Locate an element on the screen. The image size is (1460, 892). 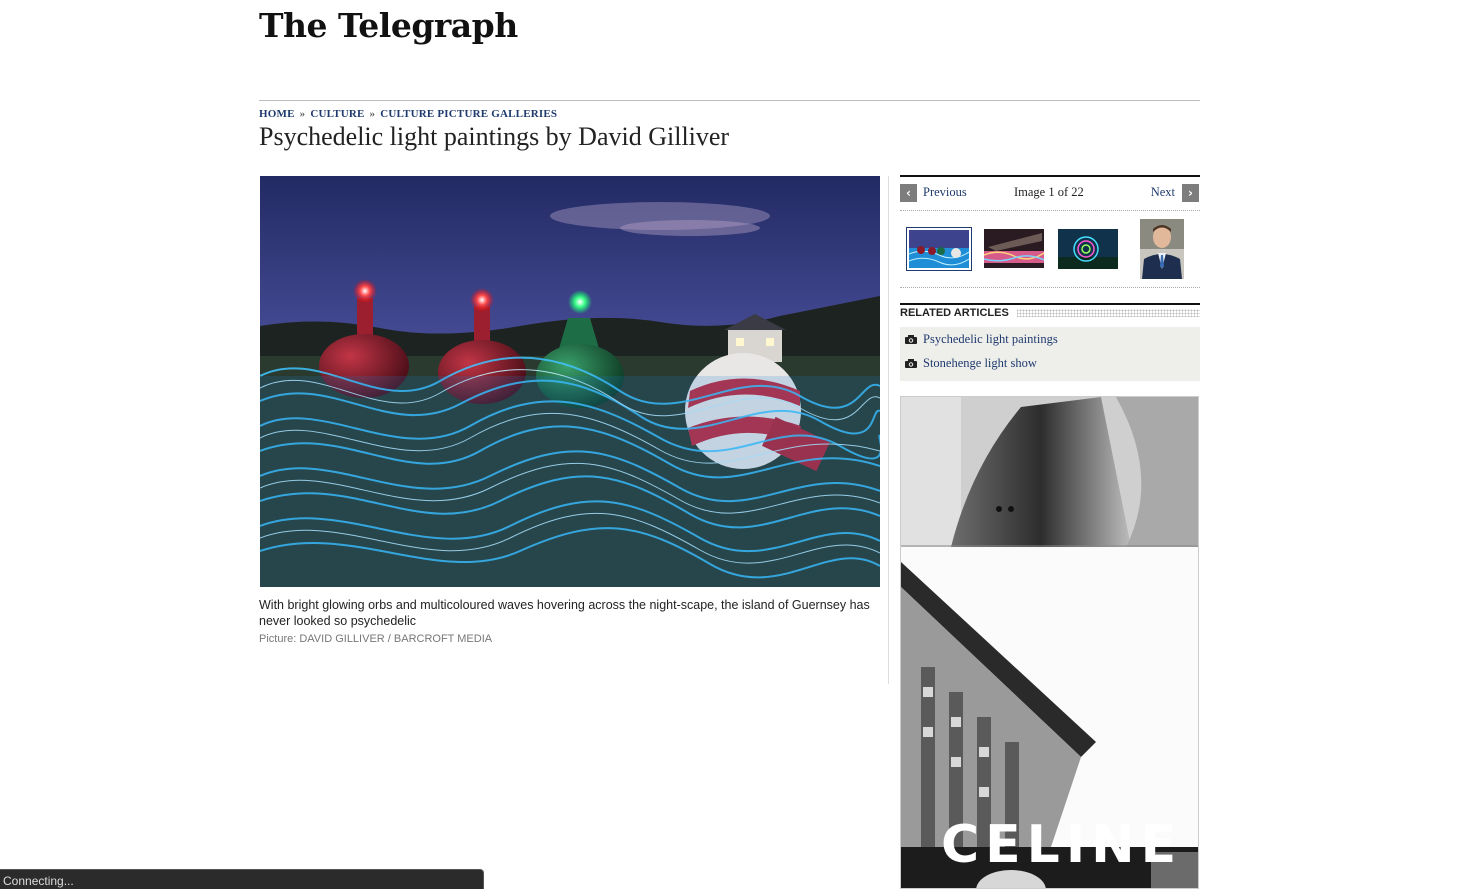
header-rule is located at coordinates (729, 100).